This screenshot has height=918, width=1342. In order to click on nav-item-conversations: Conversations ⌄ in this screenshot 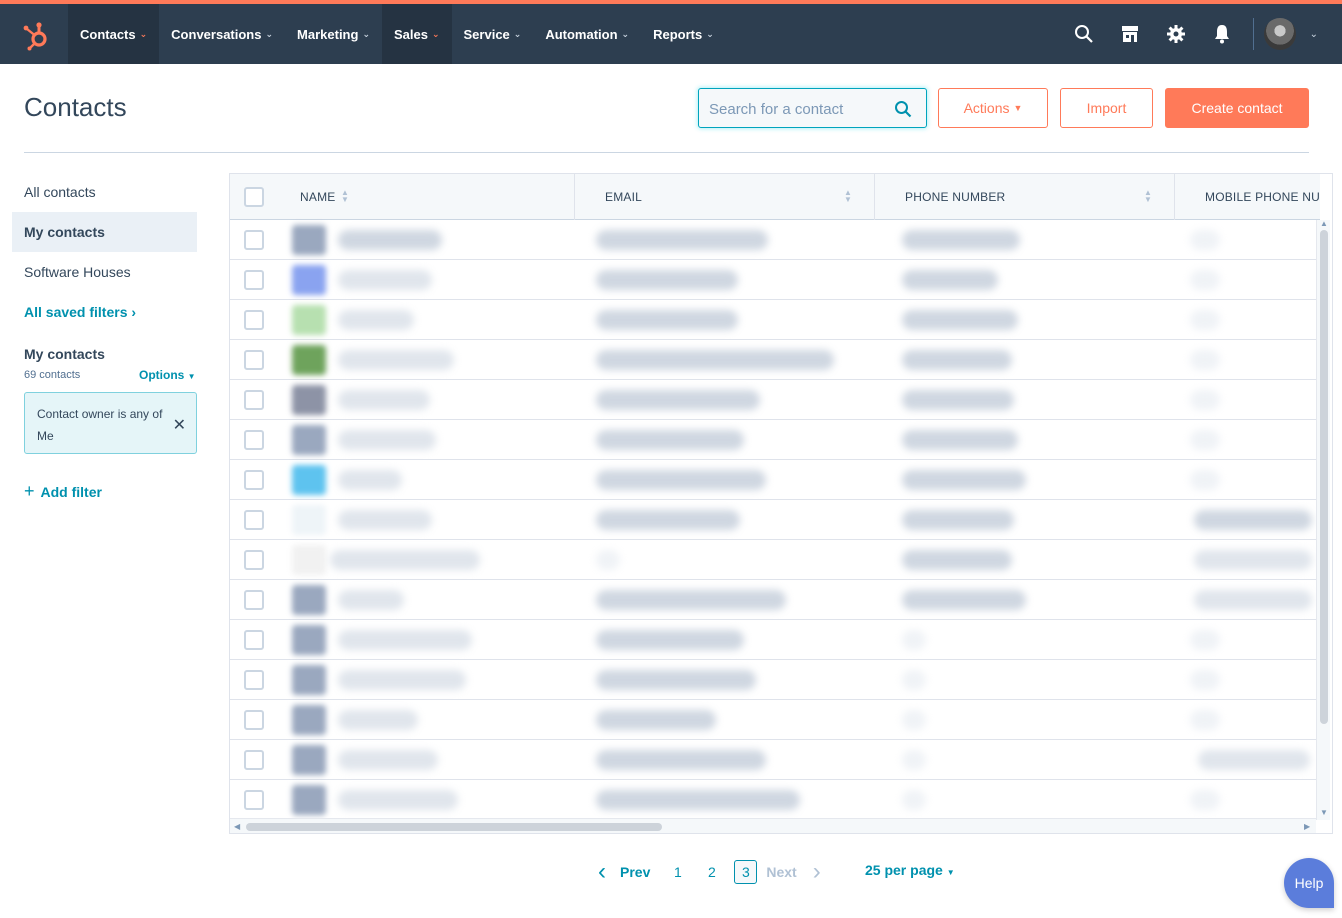, I will do `click(222, 34)`.